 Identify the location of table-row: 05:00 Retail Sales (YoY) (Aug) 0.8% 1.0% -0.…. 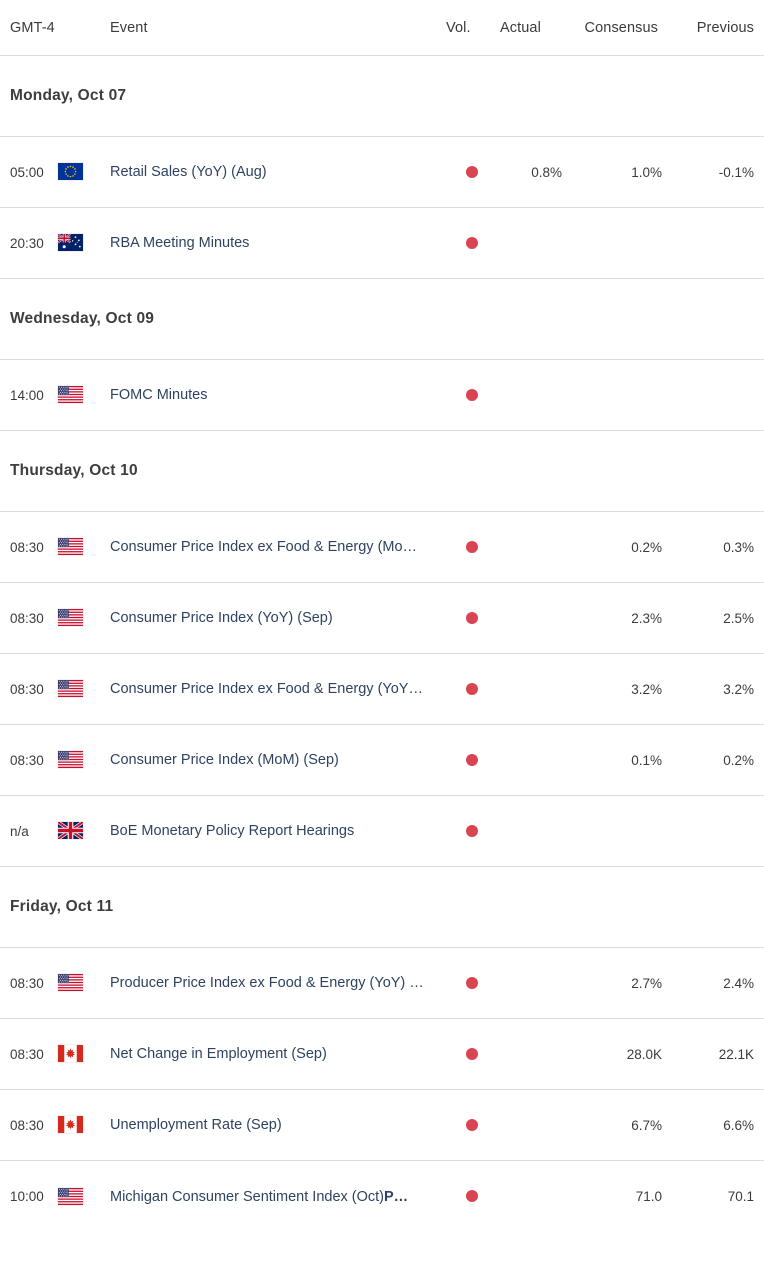
(382, 172).